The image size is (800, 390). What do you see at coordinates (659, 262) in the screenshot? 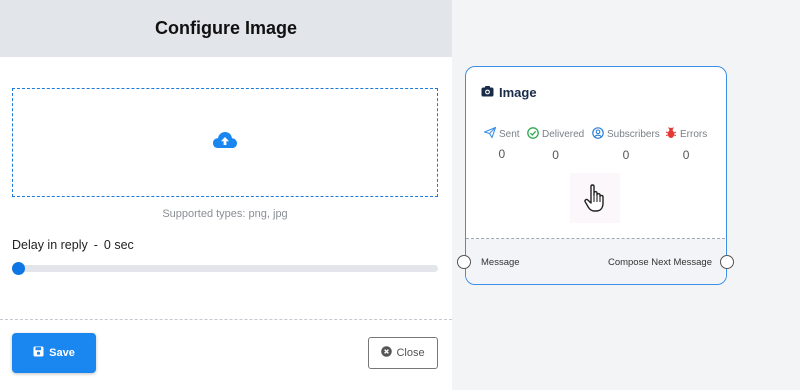
I see `port-label-compose-next: Compose Next Message` at bounding box center [659, 262].